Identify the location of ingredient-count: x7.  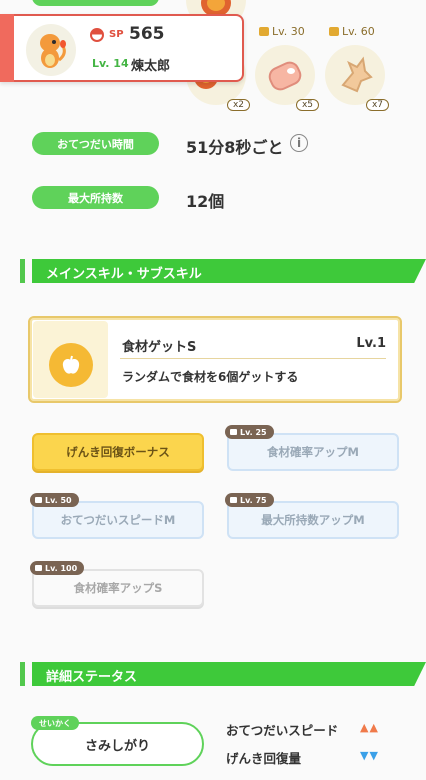
(377, 105).